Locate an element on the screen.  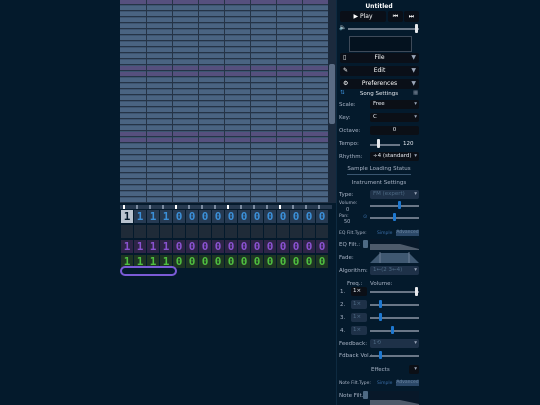
next-bar-button: ⏭ is located at coordinates (411, 16).